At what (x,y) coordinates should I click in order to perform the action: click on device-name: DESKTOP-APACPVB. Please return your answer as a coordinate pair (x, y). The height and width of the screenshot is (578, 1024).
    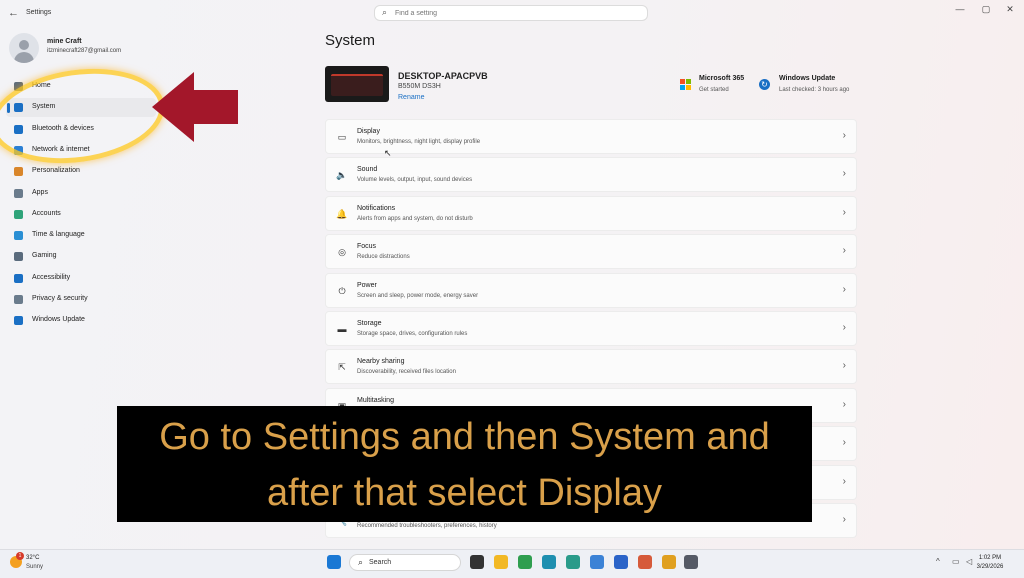
    Looking at the image, I should click on (443, 76).